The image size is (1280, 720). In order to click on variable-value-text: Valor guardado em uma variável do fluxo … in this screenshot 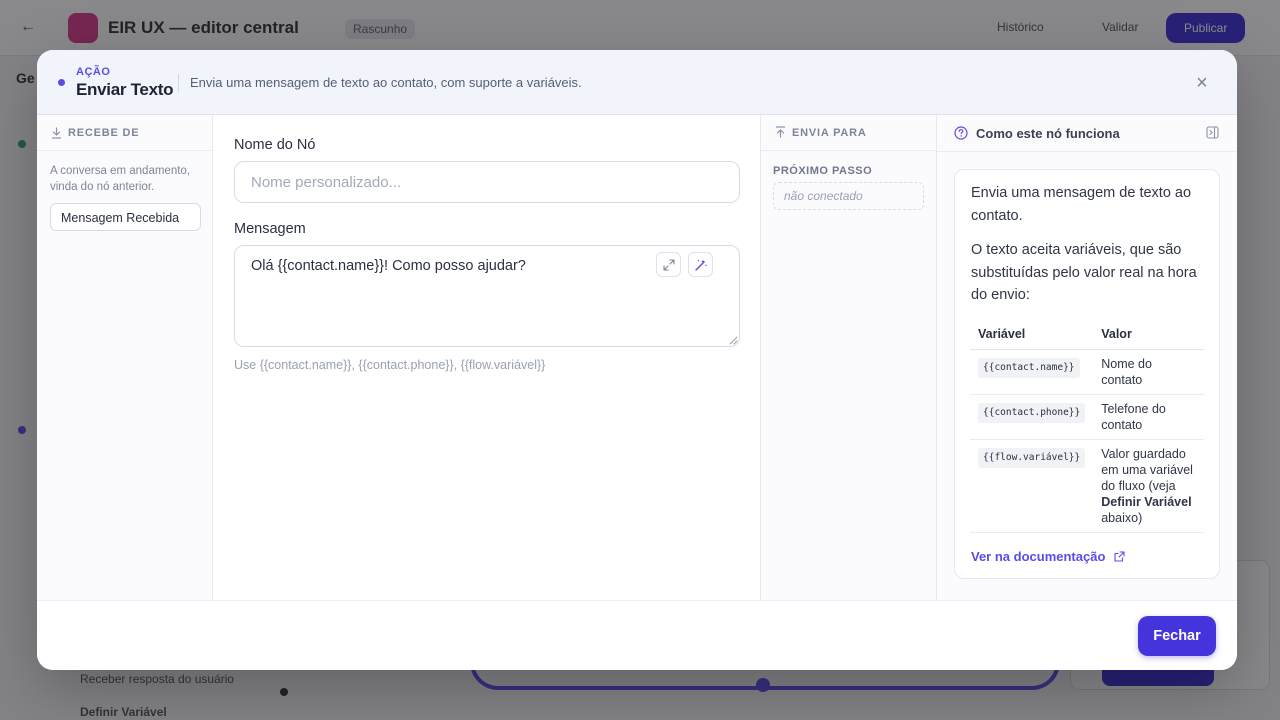, I will do `click(1147, 470)`.